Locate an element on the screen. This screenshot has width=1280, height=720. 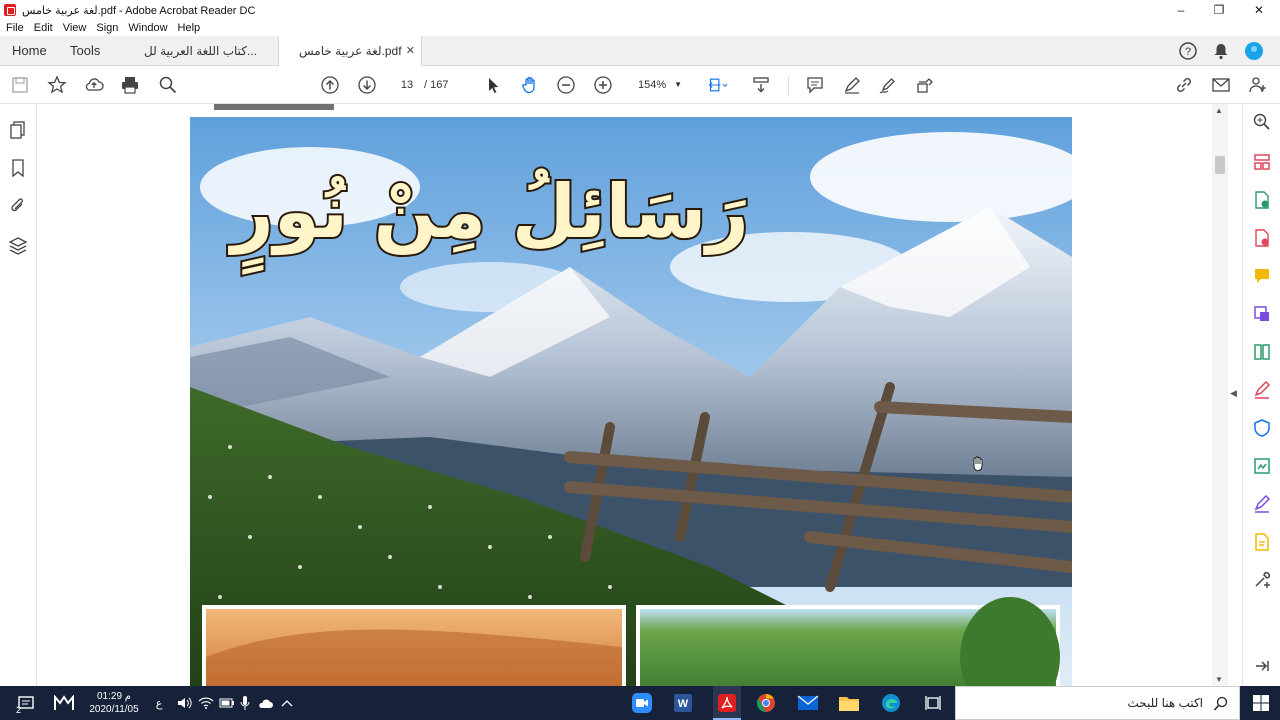
wifi-icon is located at coordinates (206, 703).